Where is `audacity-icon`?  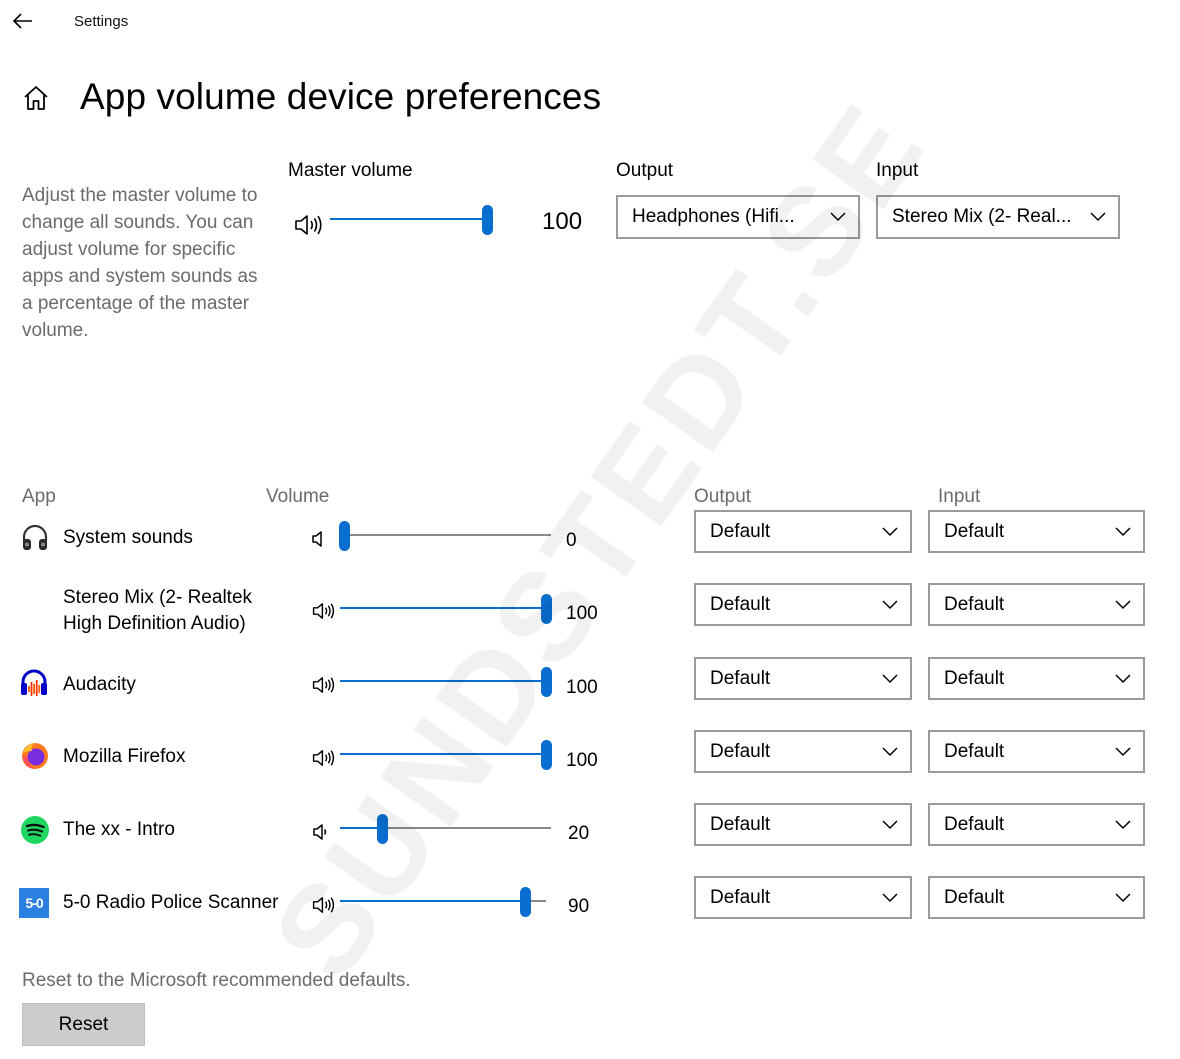
audacity-icon is located at coordinates (34, 682).